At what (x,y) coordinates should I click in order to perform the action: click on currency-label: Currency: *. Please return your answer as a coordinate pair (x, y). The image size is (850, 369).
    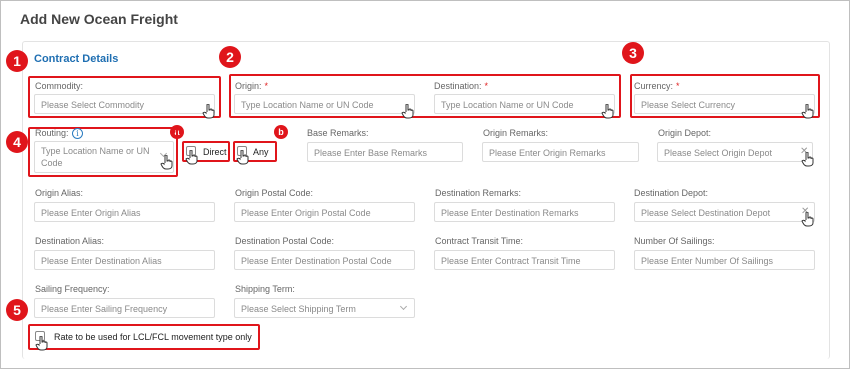
    Looking at the image, I should click on (657, 86).